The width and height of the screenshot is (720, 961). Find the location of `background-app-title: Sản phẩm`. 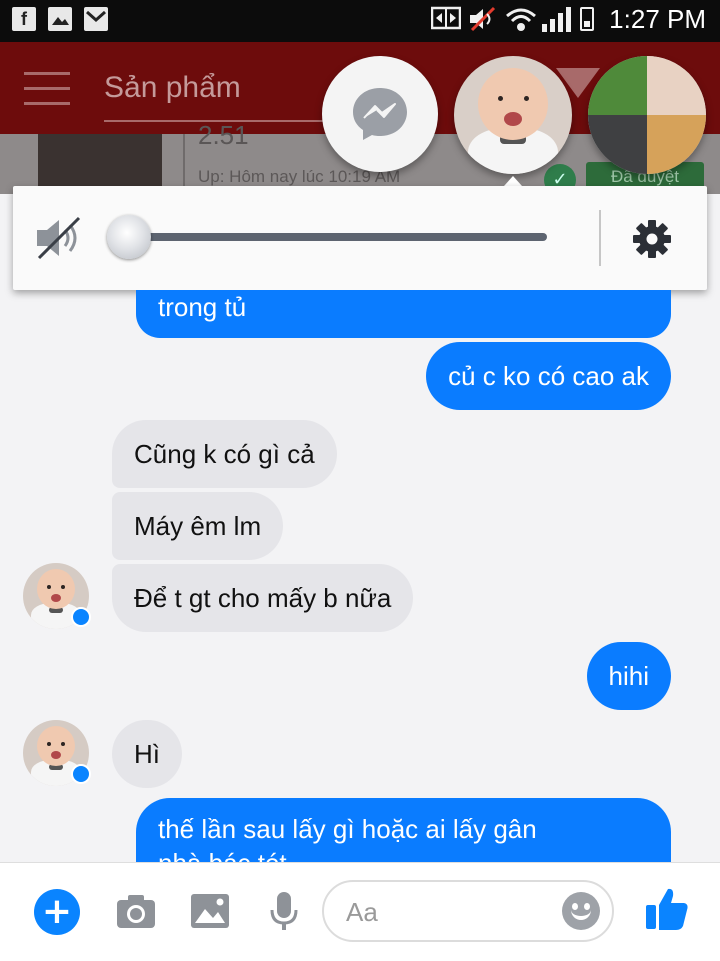

background-app-title: Sản phẩm is located at coordinates (172, 87).